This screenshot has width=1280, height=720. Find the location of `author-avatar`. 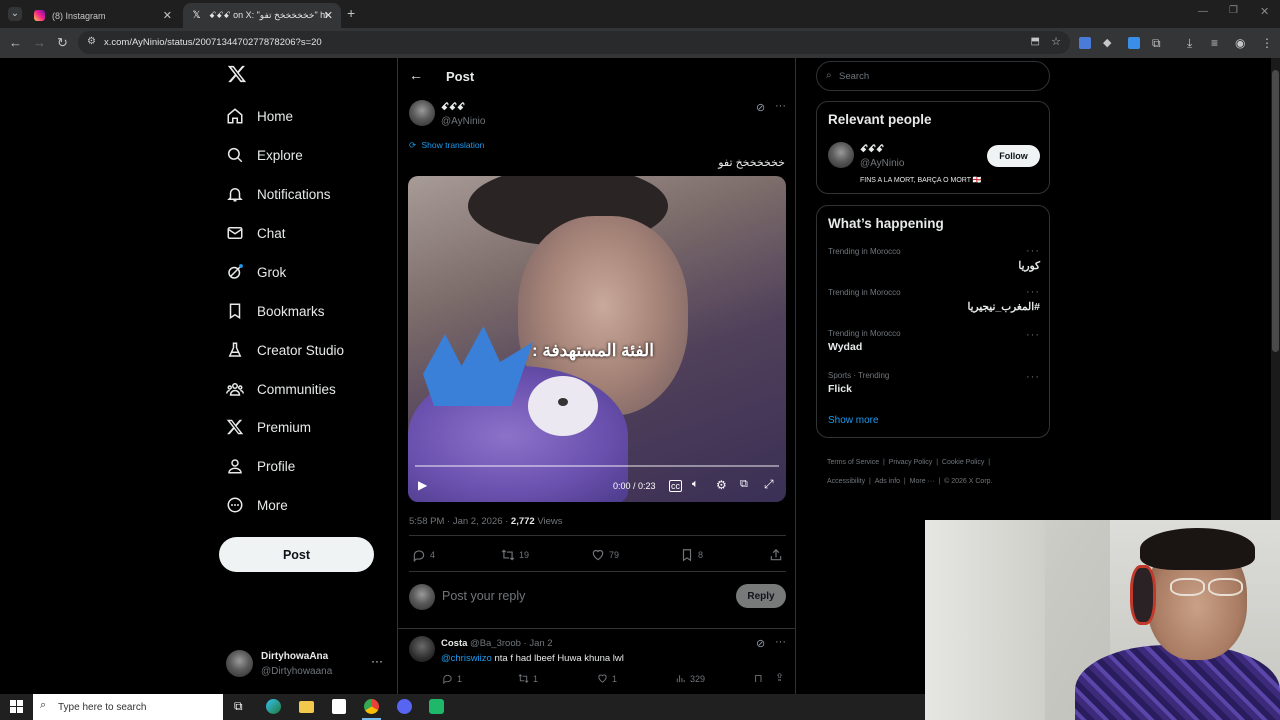

author-avatar is located at coordinates (422, 113).